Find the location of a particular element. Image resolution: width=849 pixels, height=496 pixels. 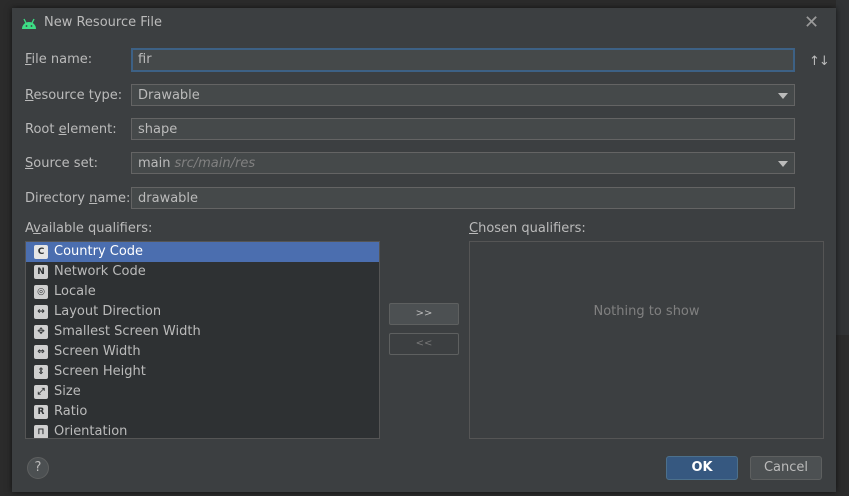

list-item-label: Locale is located at coordinates (75, 291).